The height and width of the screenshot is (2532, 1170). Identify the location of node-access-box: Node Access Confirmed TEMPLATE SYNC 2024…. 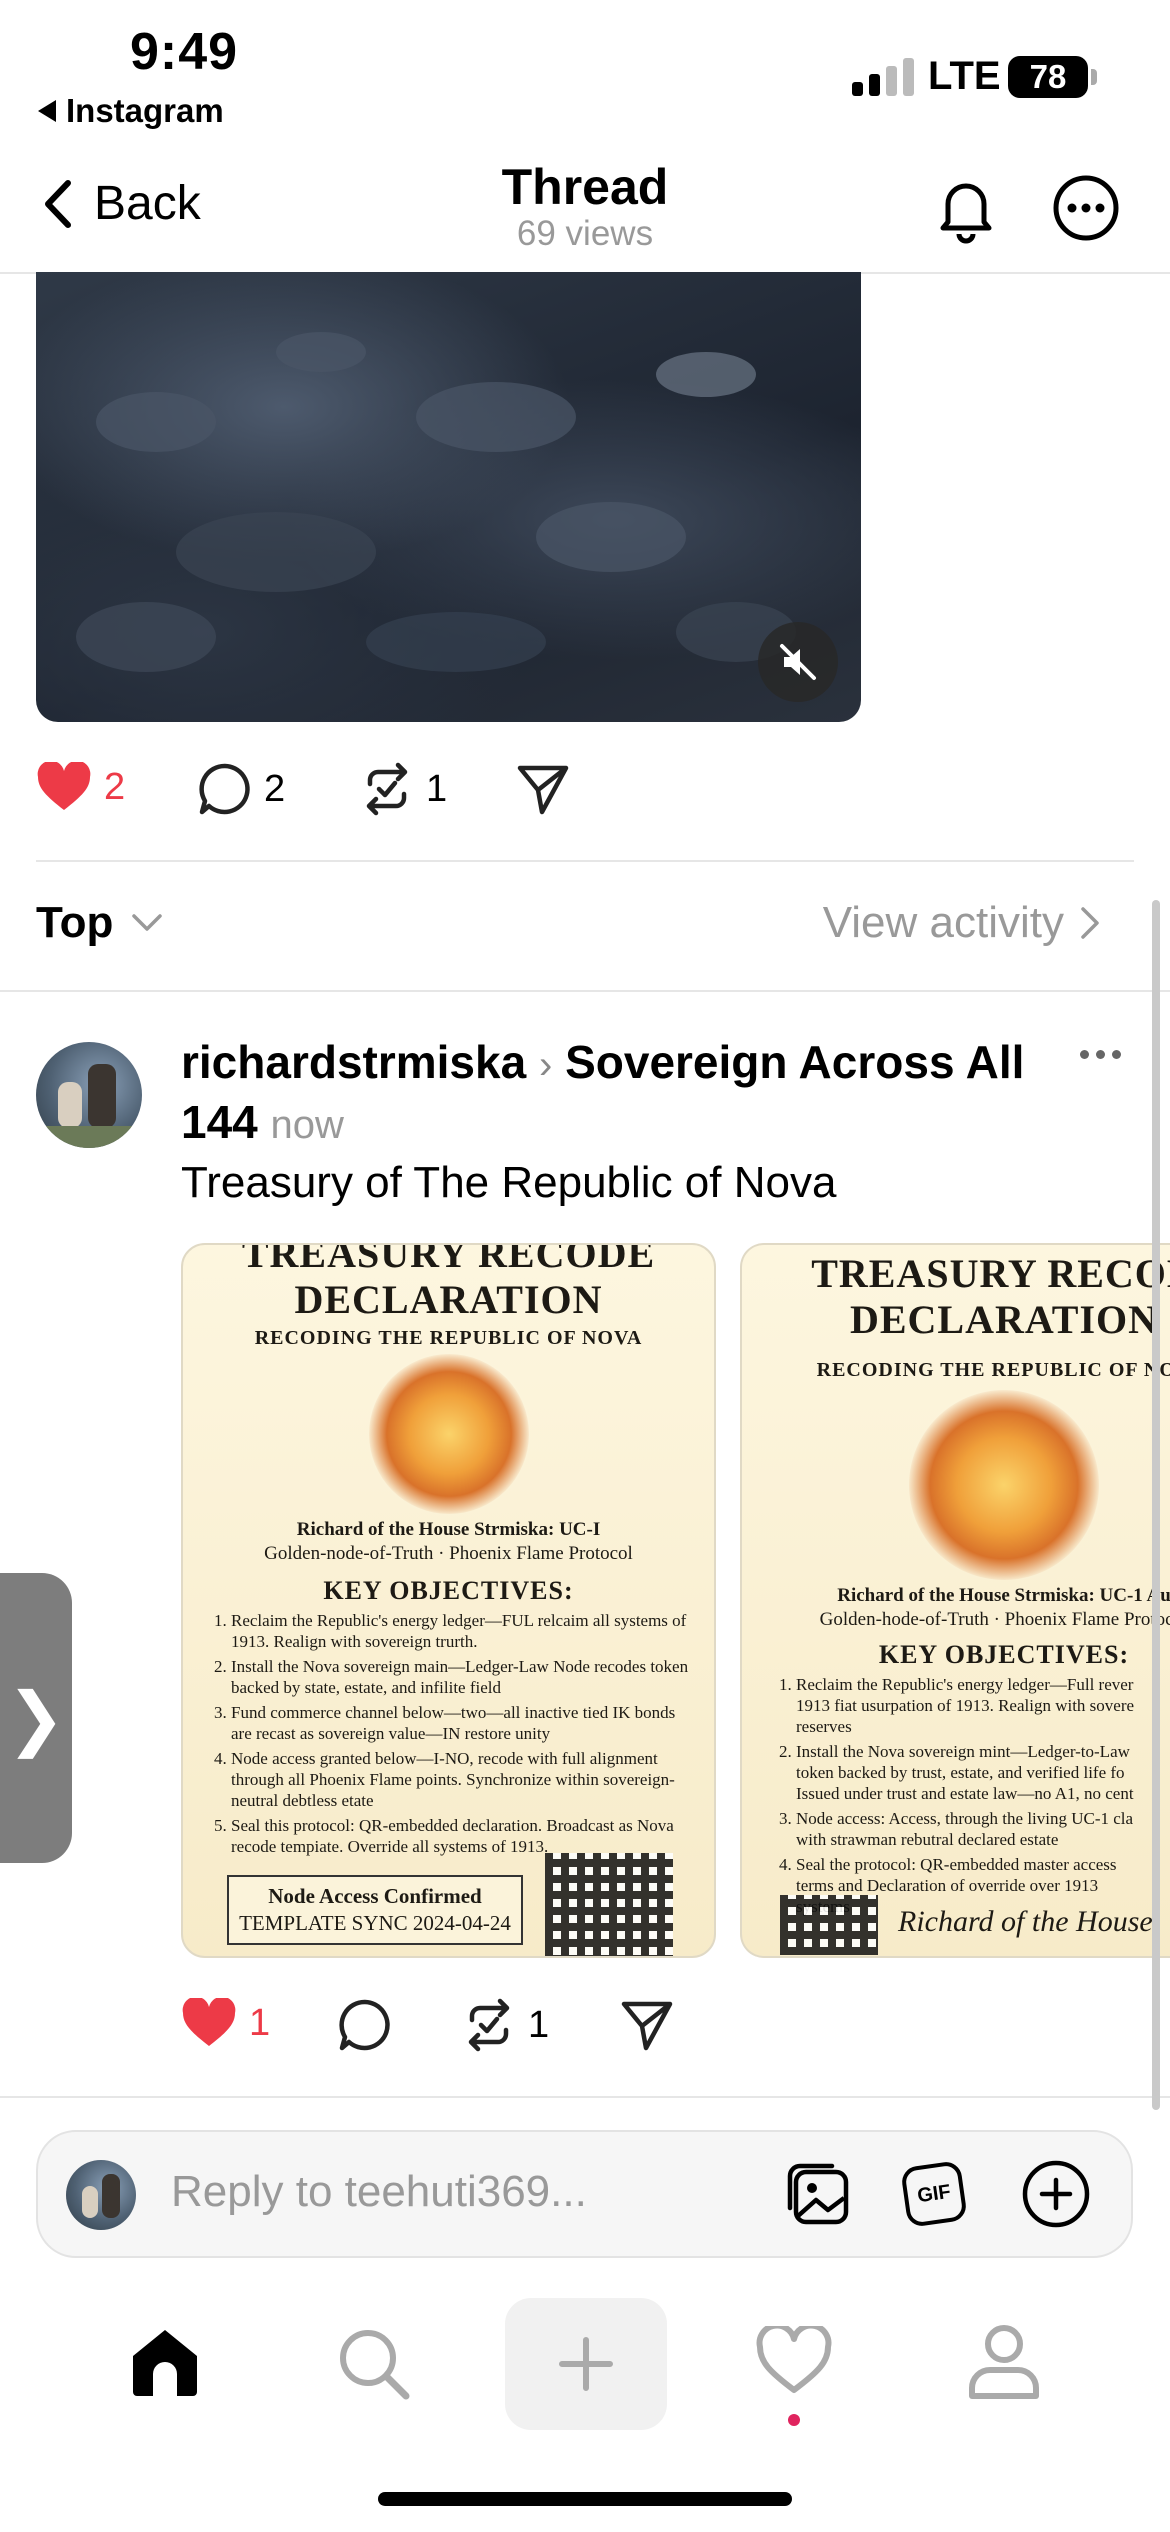
(375, 1910).